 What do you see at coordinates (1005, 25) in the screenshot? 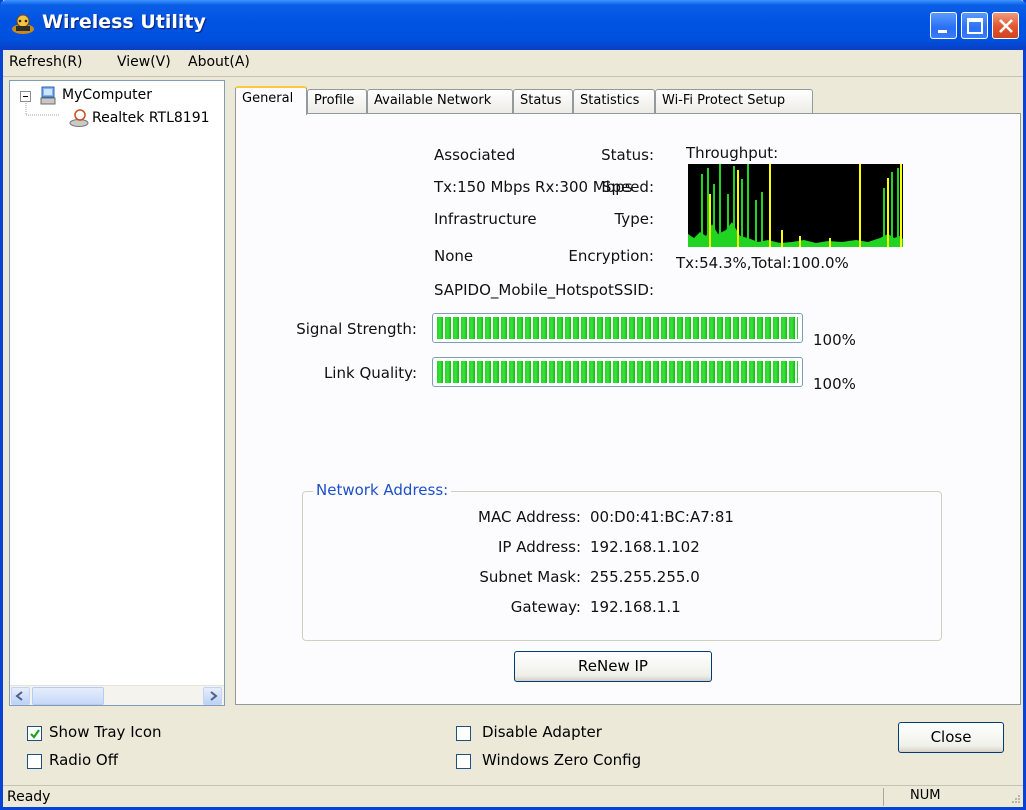
I see `close-icon` at bounding box center [1005, 25].